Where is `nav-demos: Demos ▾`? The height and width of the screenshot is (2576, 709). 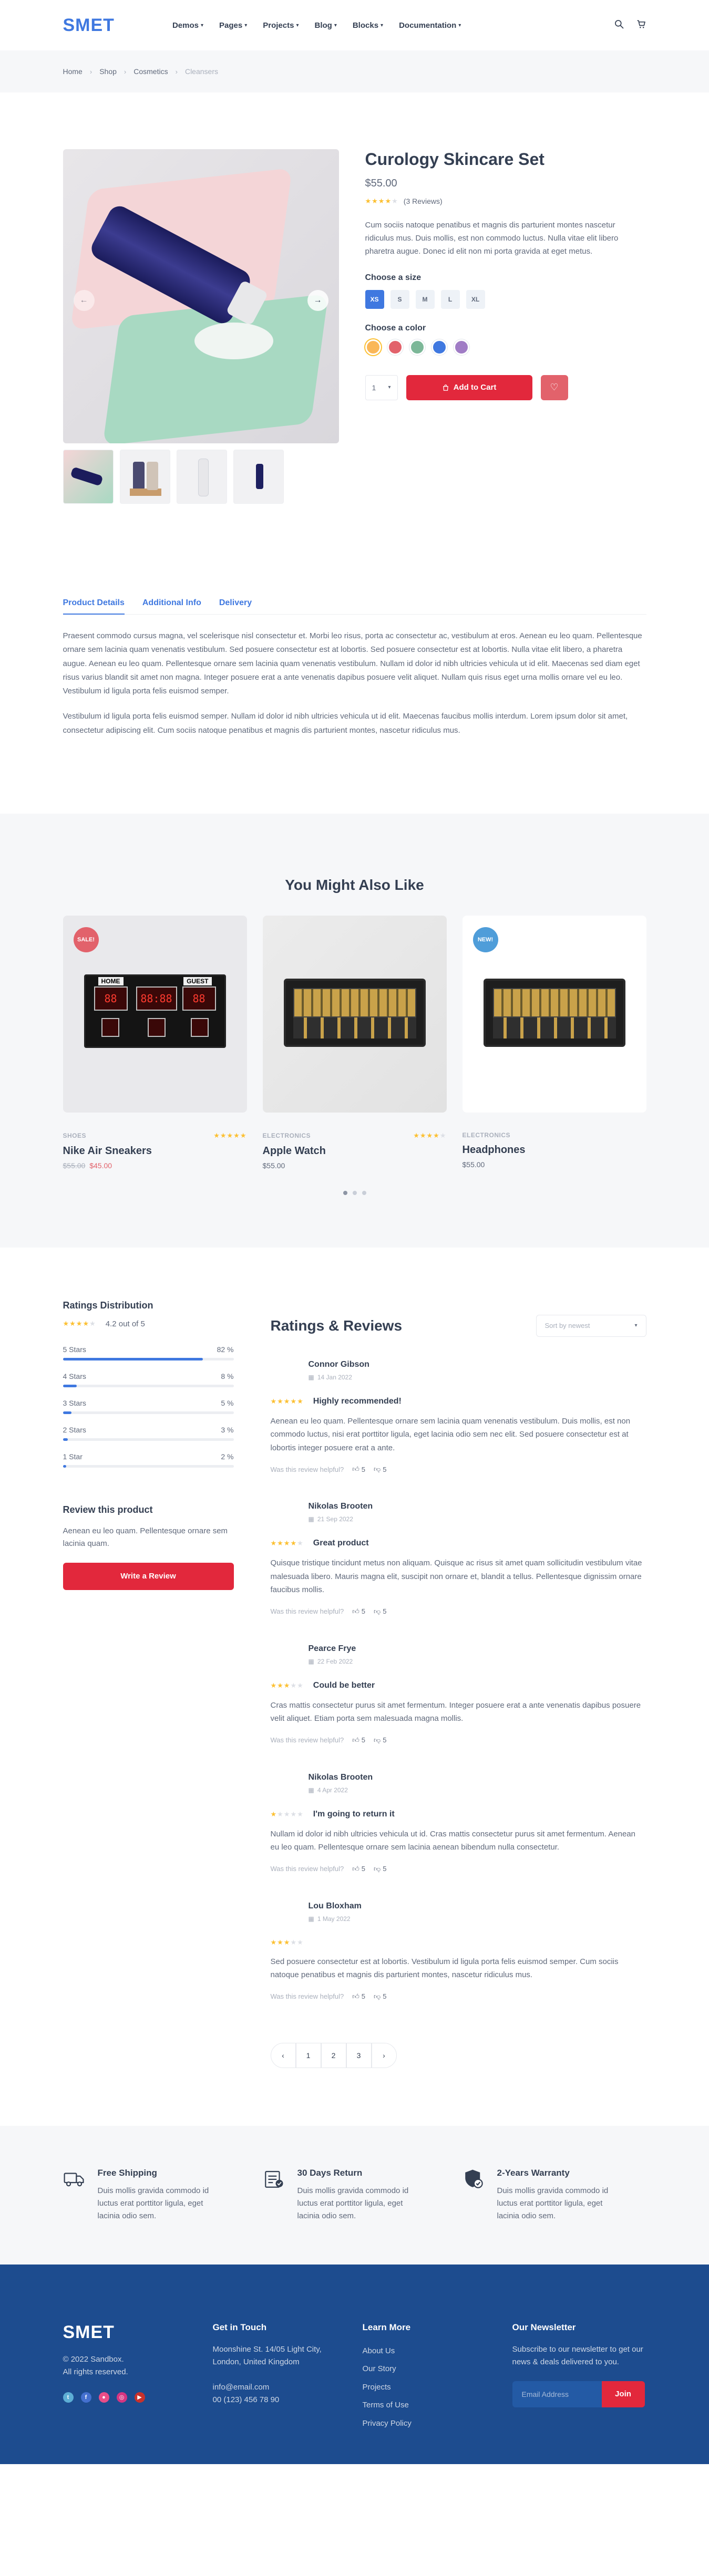 nav-demos: Demos ▾ is located at coordinates (187, 25).